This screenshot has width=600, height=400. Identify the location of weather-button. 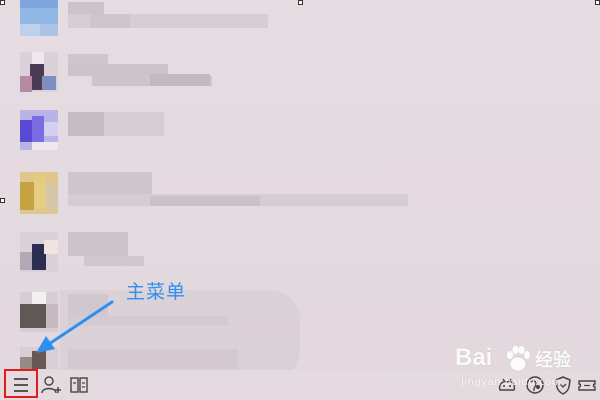
(535, 385).